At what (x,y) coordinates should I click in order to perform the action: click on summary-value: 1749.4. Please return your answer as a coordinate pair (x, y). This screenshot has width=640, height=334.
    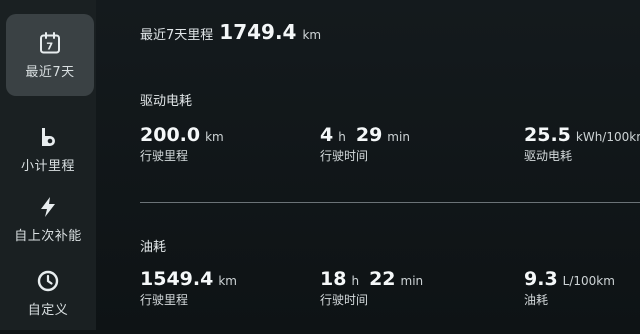
    Looking at the image, I should click on (258, 32).